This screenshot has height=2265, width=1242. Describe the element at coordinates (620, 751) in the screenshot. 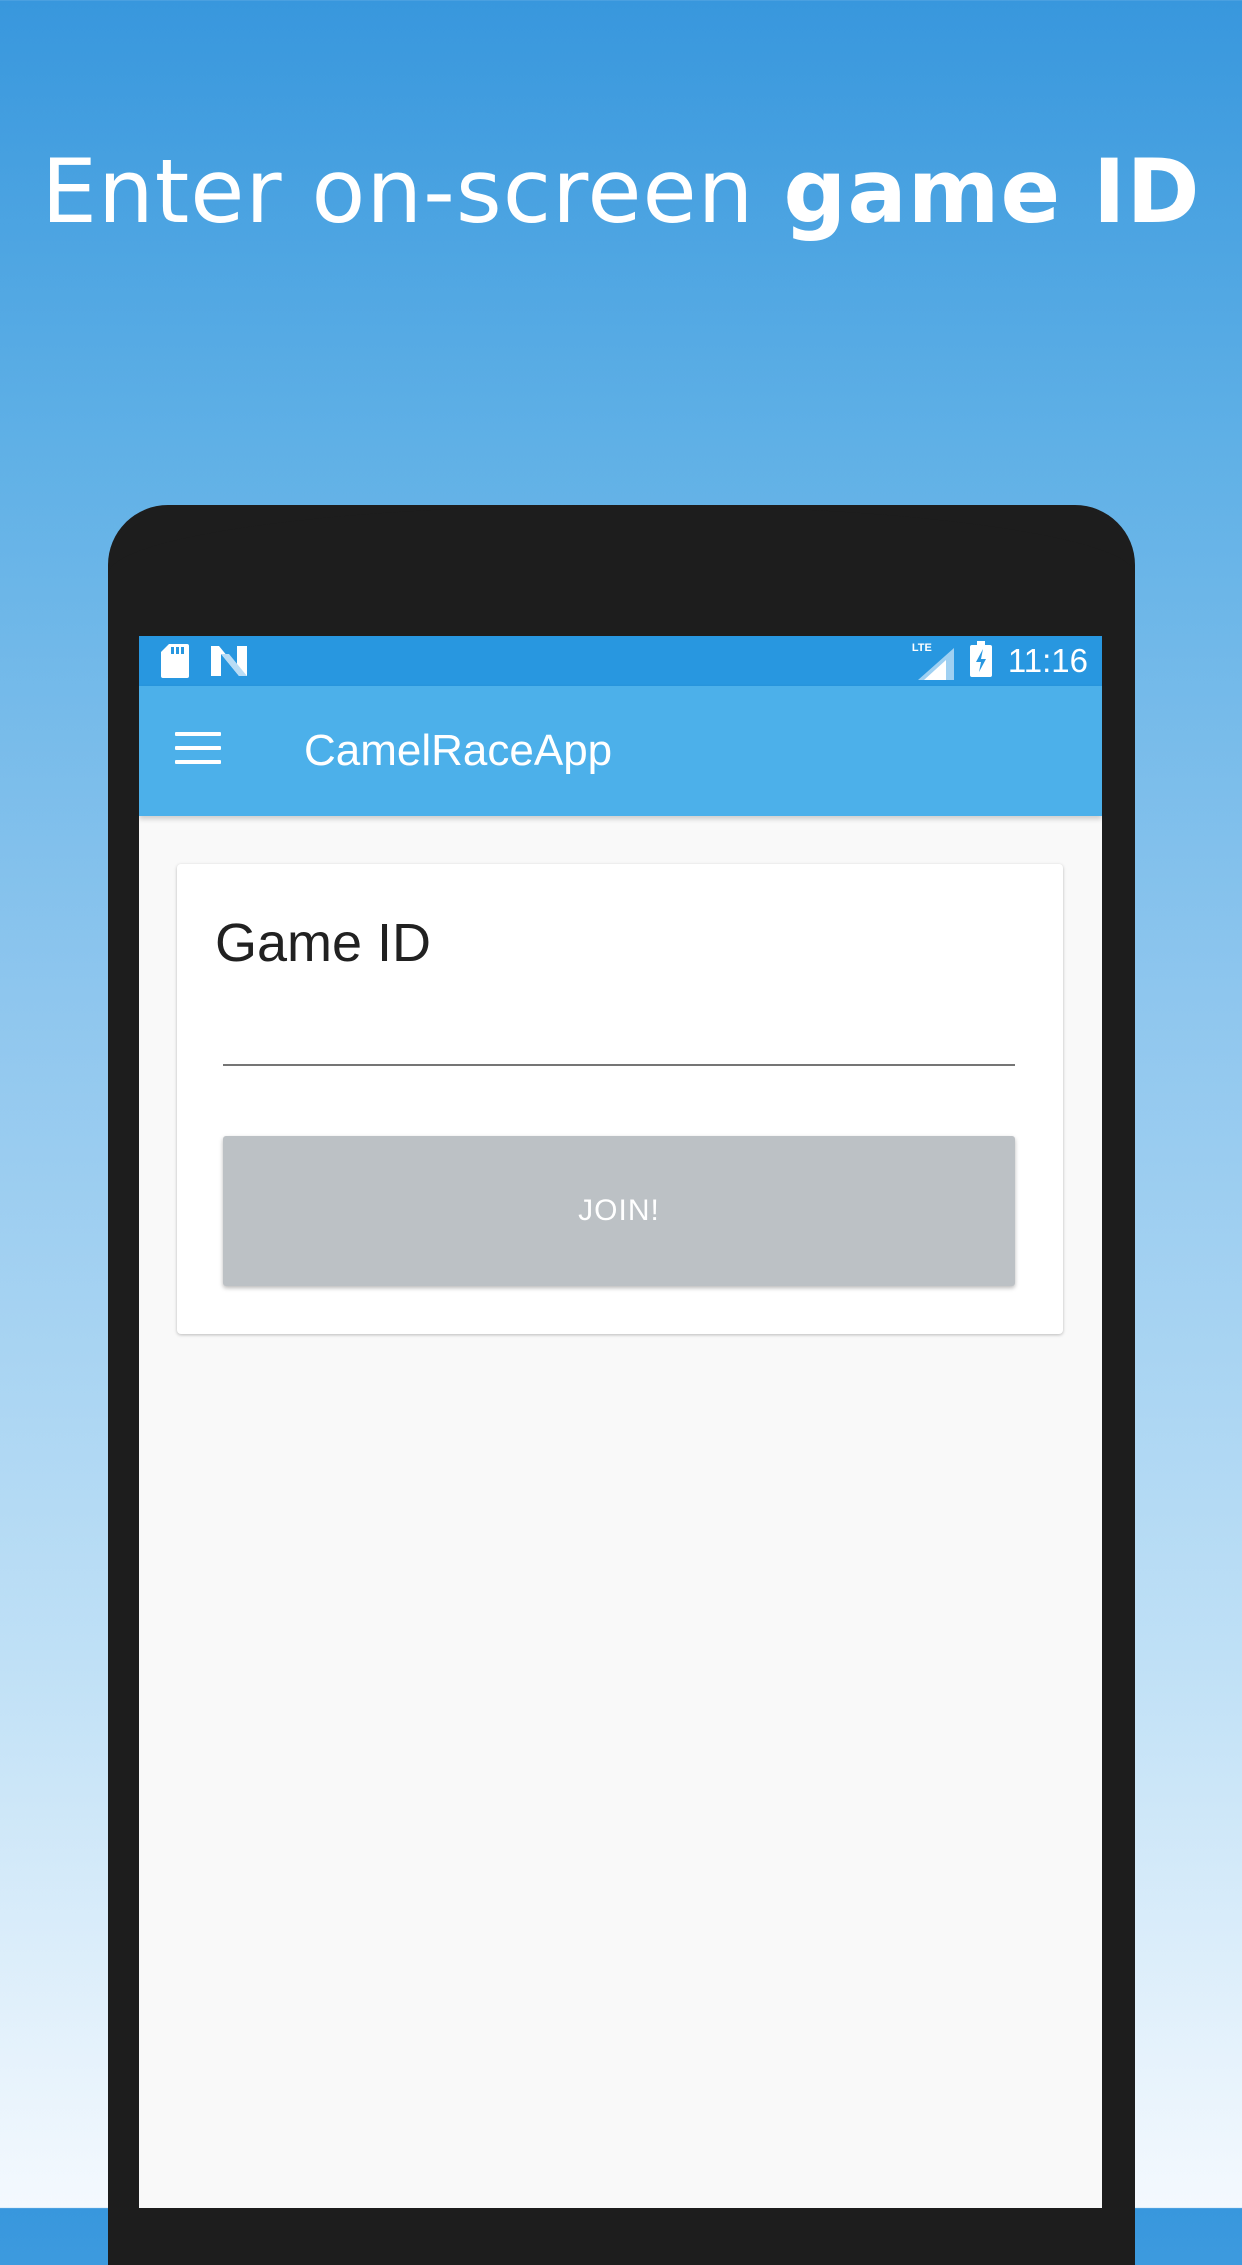

I see `app-bar: CamelRaceApp` at that location.